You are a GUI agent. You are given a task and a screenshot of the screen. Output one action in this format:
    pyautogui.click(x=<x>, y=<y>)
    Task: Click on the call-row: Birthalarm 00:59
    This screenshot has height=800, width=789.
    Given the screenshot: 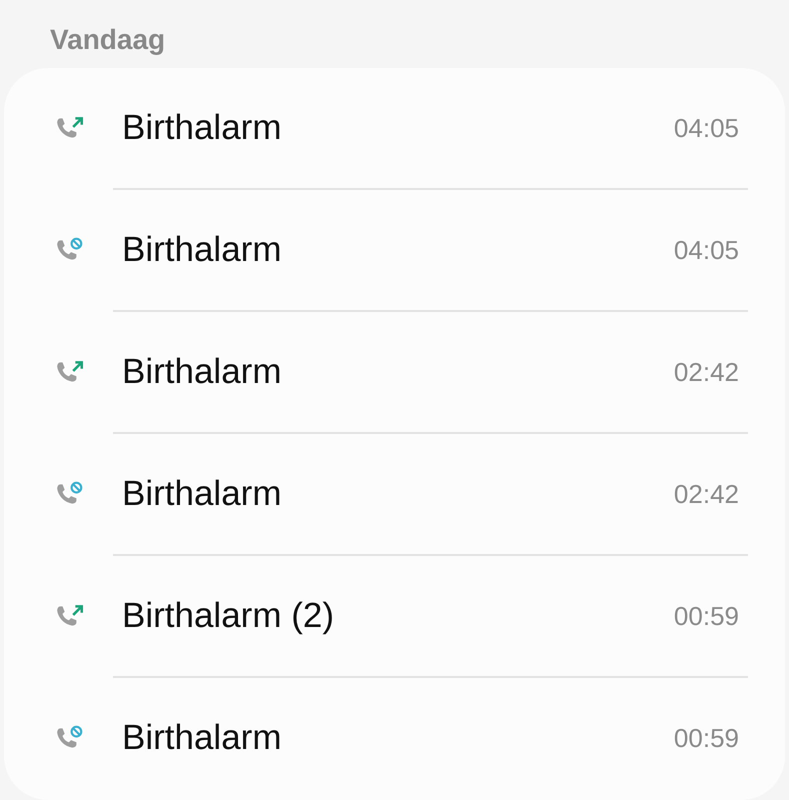 What is the action you would take?
    pyautogui.click(x=394, y=738)
    